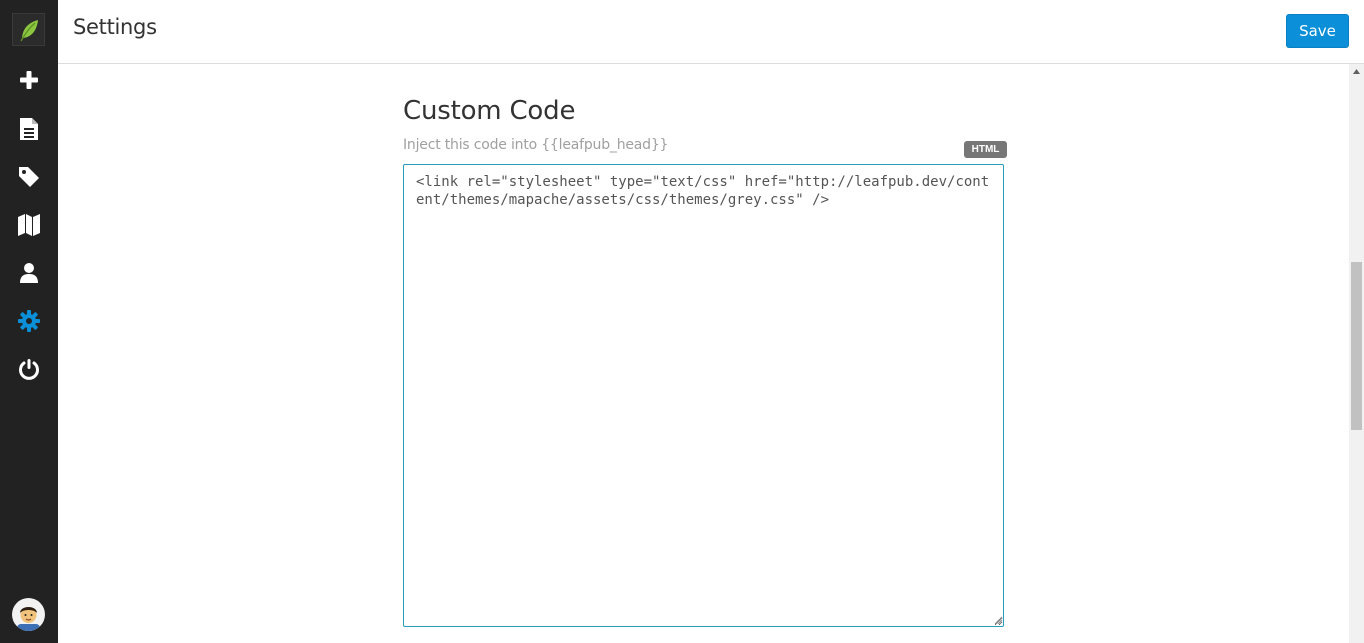 This screenshot has height=643, width=1364. I want to click on map-icon, so click(29, 225).